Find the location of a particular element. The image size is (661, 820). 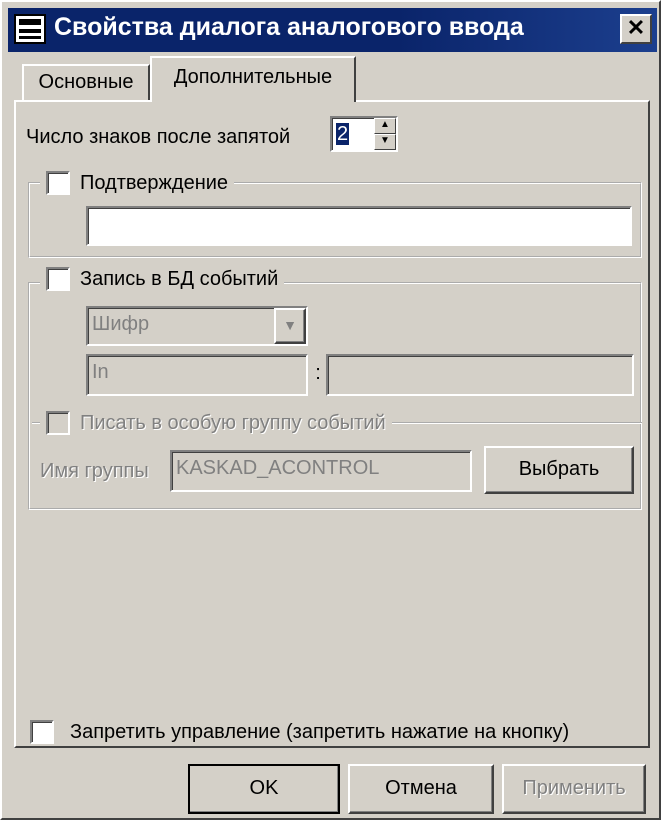

confirmation-legend: Подтверждение is located at coordinates (137, 183).